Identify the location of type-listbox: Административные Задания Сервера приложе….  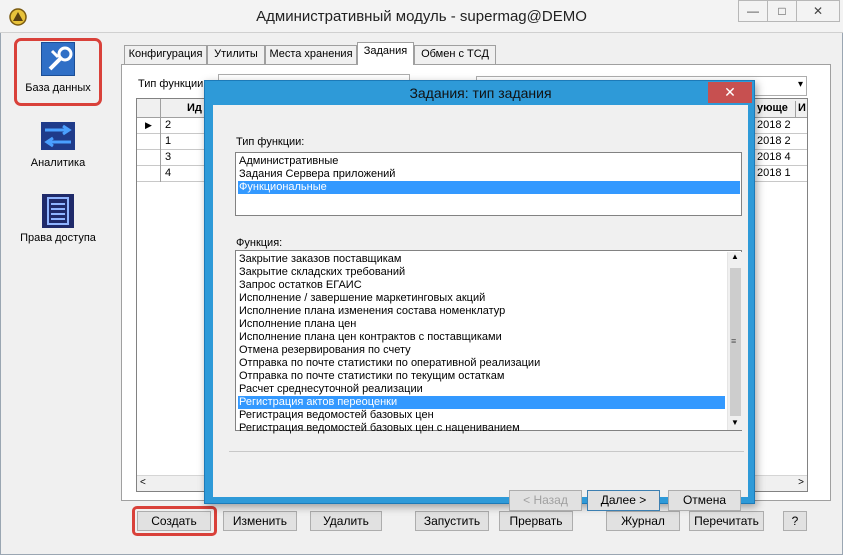
(488, 184).